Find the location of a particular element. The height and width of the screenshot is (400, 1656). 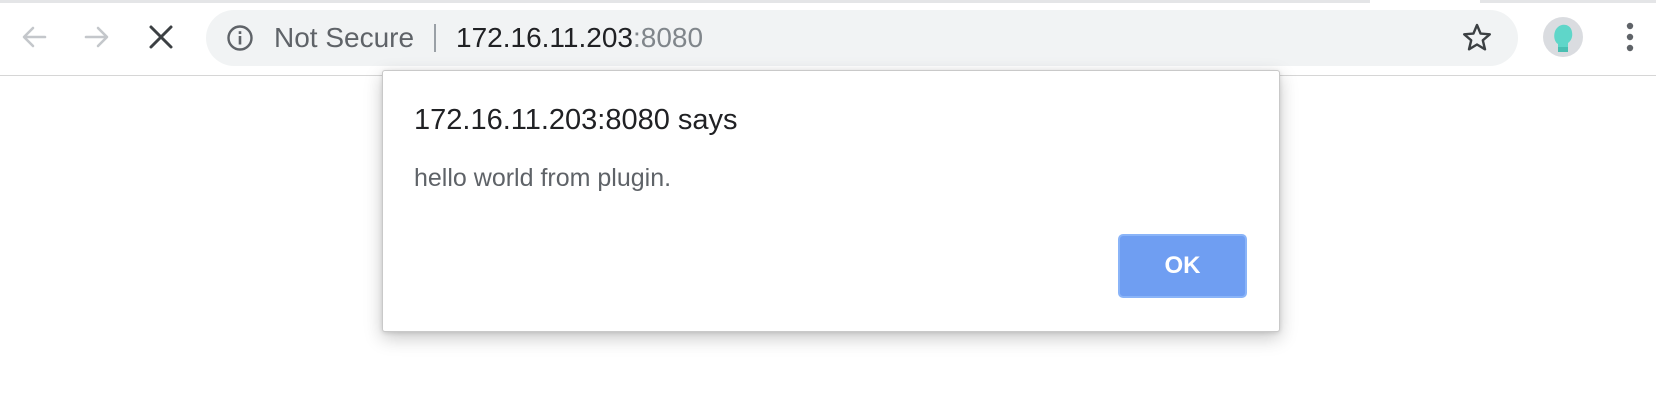

close-icon is located at coordinates (161, 37).